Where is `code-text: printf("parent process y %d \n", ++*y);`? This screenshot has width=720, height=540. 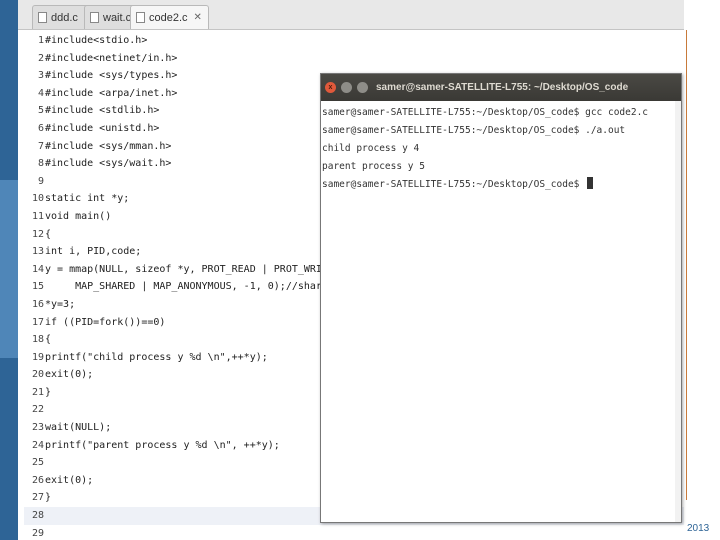
code-text: printf("parent process y %d \n", ++*y); is located at coordinates (162, 445).